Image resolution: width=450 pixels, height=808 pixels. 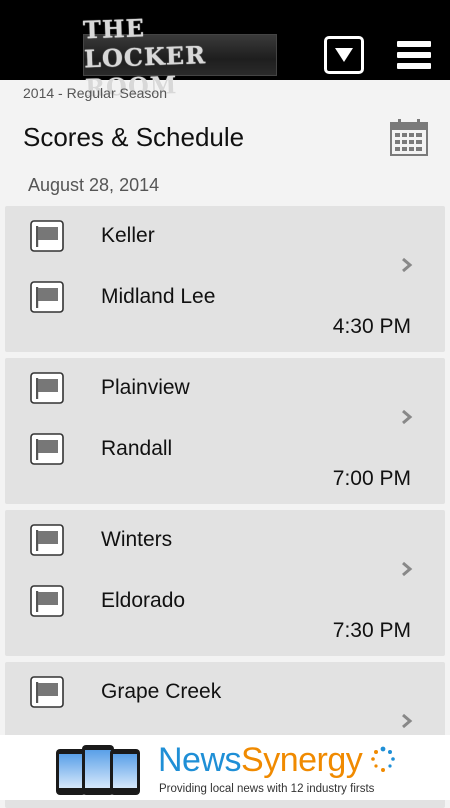 What do you see at coordinates (180, 57) in the screenshot?
I see `app-logo: THE LOCKER ROOM` at bounding box center [180, 57].